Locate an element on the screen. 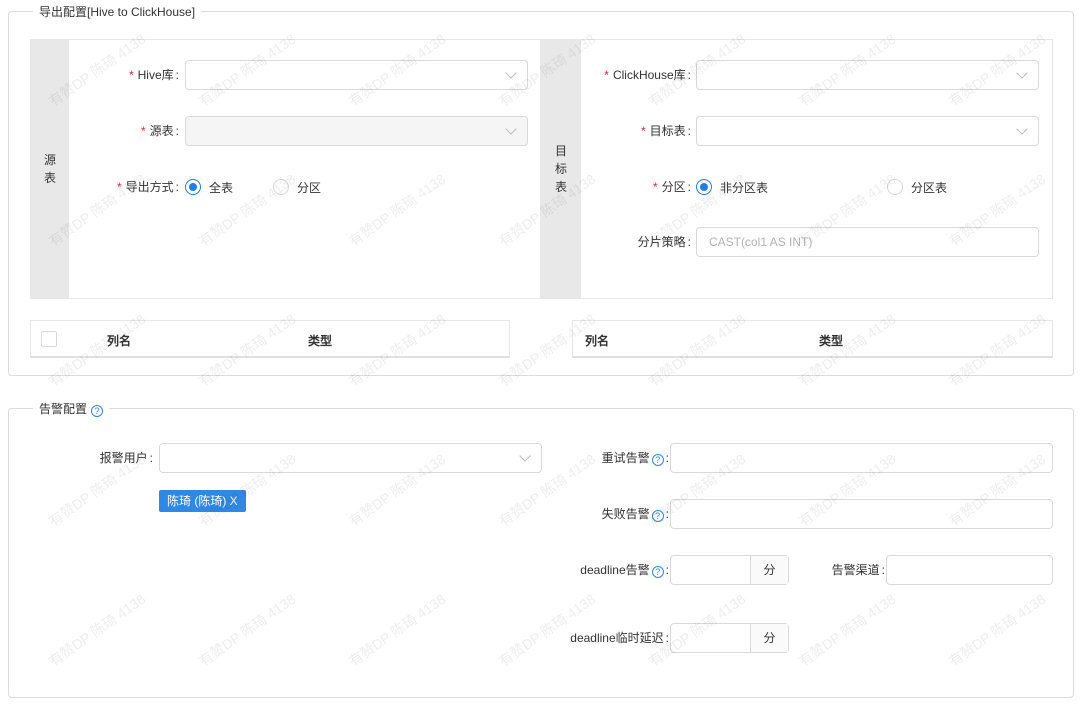 This screenshot has width=1080, height=704. radio-partition: 分区 is located at coordinates (297, 187).